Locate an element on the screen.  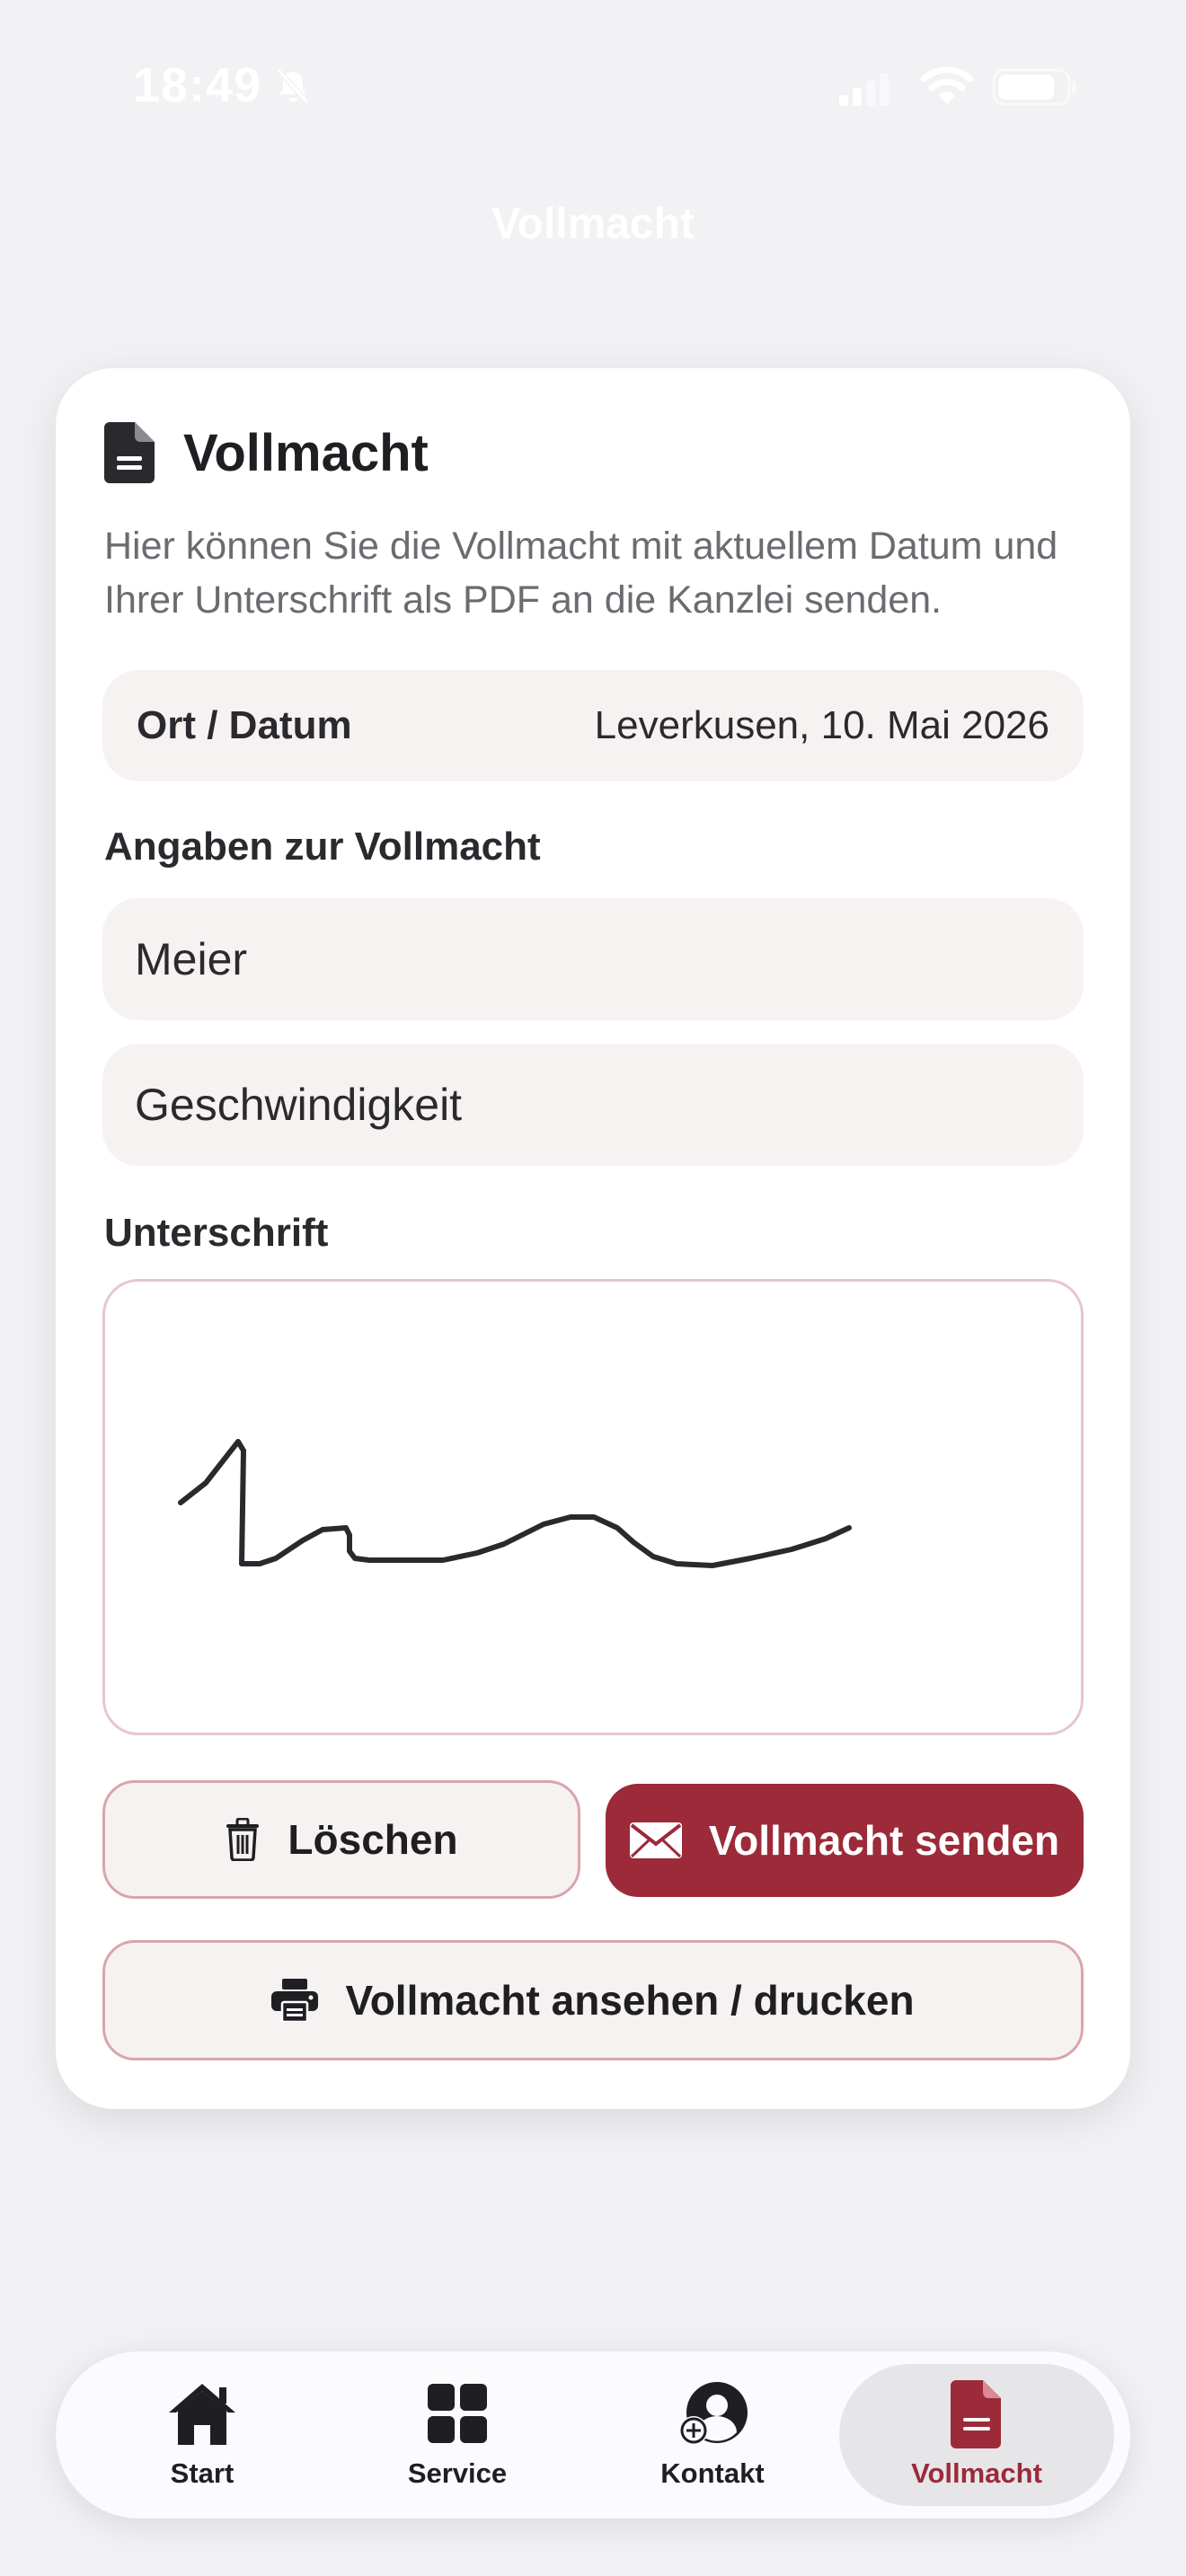
send-button-label: Vollmacht senden is located at coordinates (884, 1840).